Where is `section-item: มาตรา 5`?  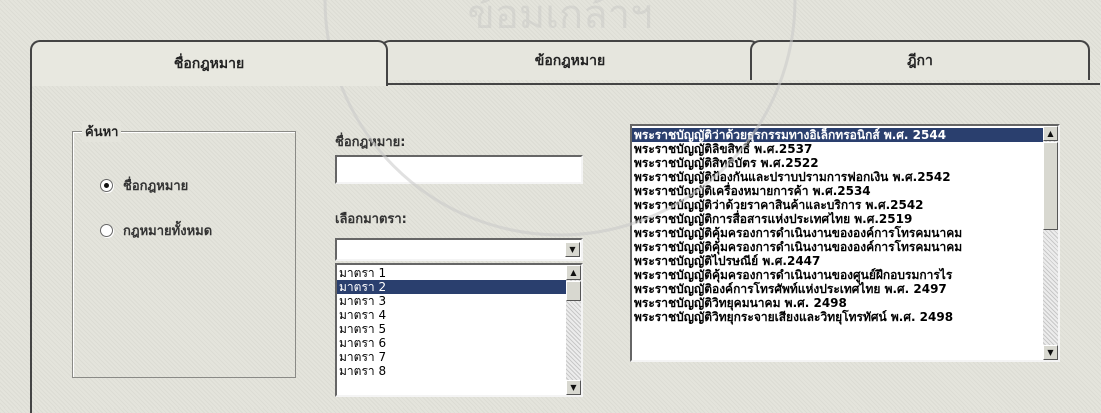 section-item: มาตรา 5 is located at coordinates (459, 329).